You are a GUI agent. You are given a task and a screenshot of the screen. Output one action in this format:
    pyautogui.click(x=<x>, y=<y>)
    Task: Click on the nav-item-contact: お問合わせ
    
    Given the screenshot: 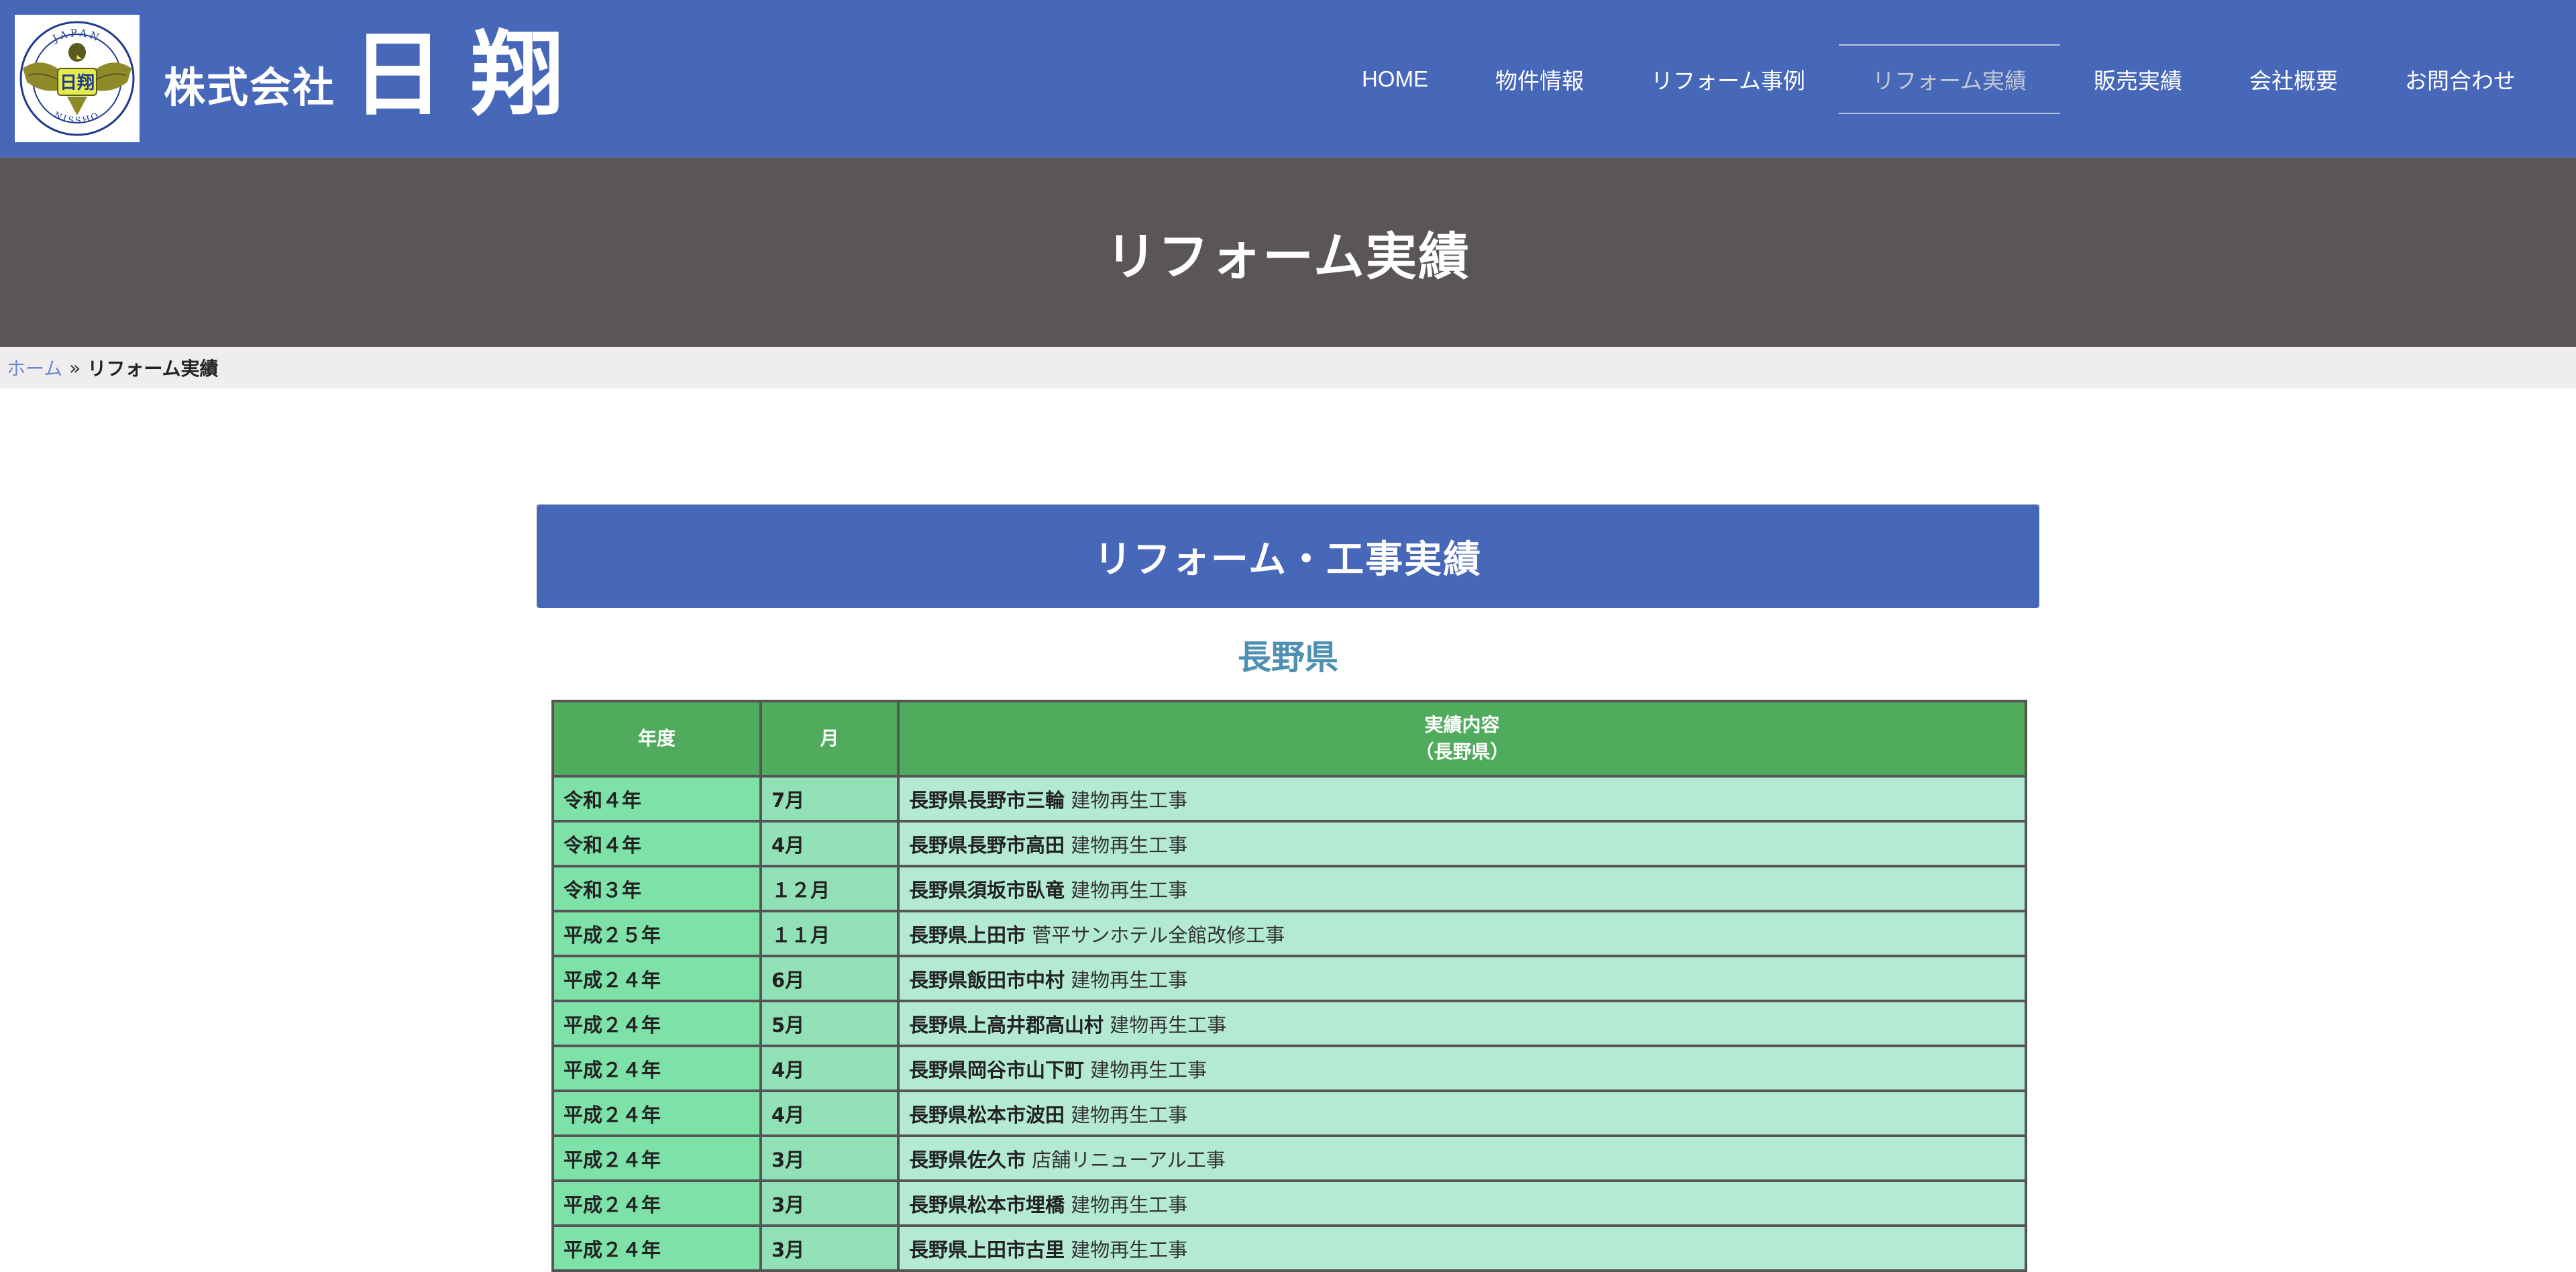 What is the action you would take?
    pyautogui.click(x=2460, y=79)
    